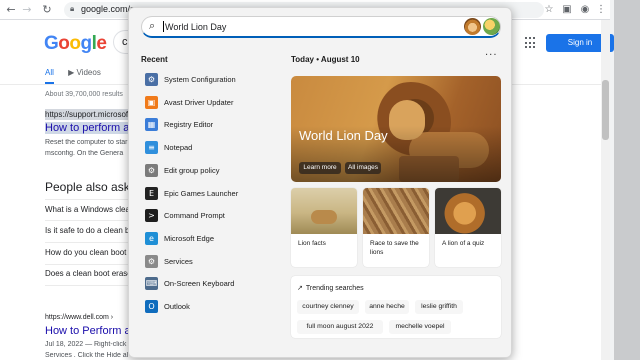 The height and width of the screenshot is (360, 640). Describe the element at coordinates (151, 216) in the screenshot. I see `cmd-icon: >` at that location.